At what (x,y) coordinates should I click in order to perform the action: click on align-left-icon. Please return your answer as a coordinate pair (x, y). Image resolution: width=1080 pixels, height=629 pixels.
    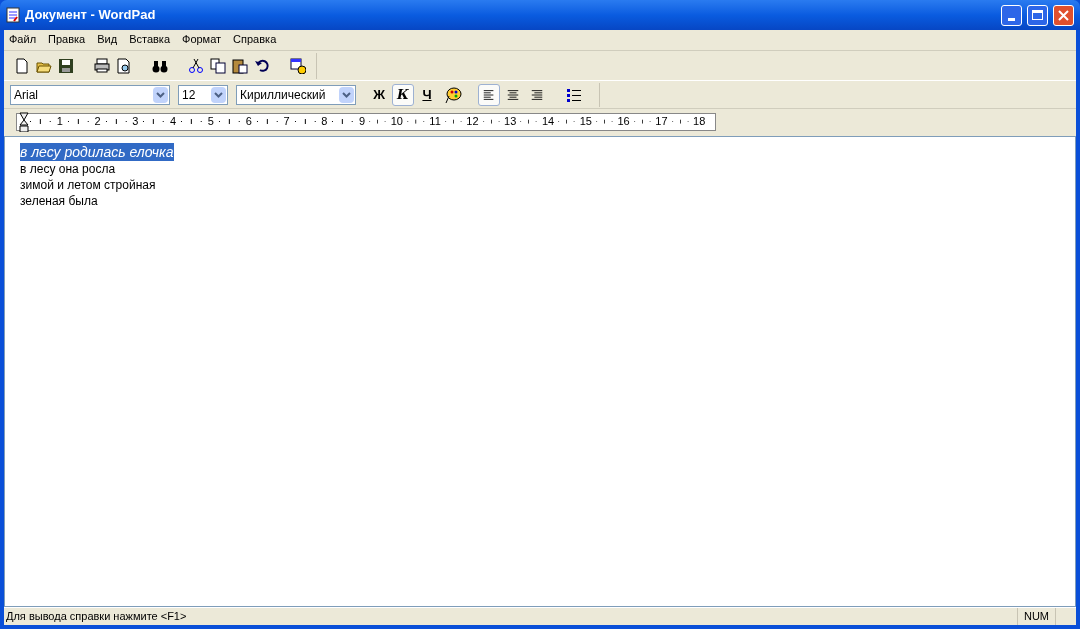
    Looking at the image, I should click on (489, 94).